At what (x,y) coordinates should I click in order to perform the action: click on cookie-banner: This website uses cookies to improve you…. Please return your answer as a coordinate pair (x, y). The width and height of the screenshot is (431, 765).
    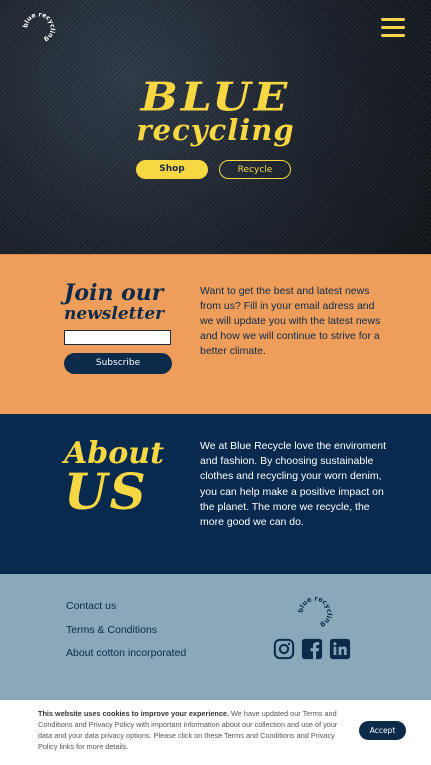
    Looking at the image, I should click on (215, 732).